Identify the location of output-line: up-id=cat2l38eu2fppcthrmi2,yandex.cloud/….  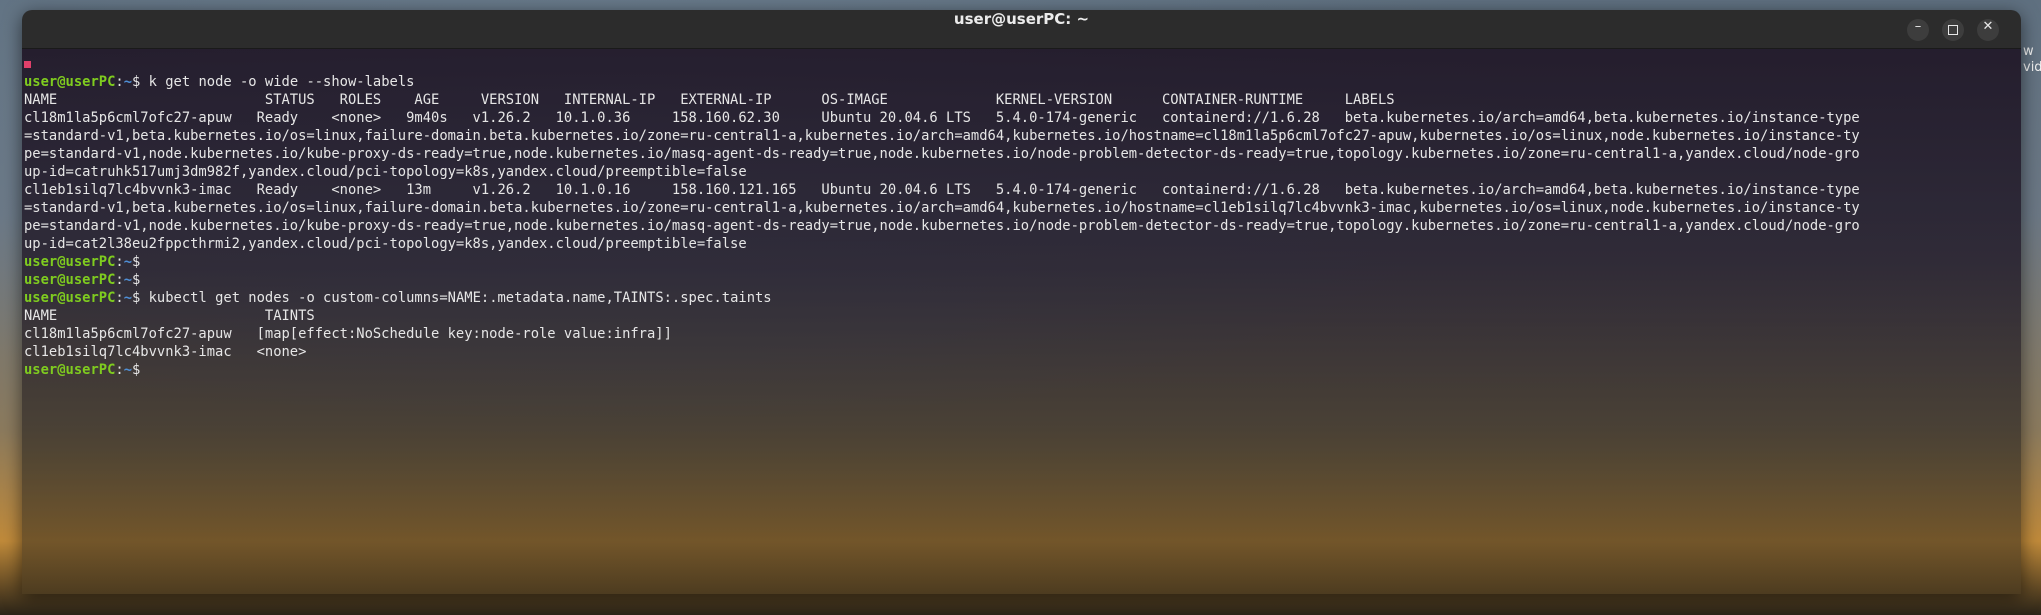
(385, 244).